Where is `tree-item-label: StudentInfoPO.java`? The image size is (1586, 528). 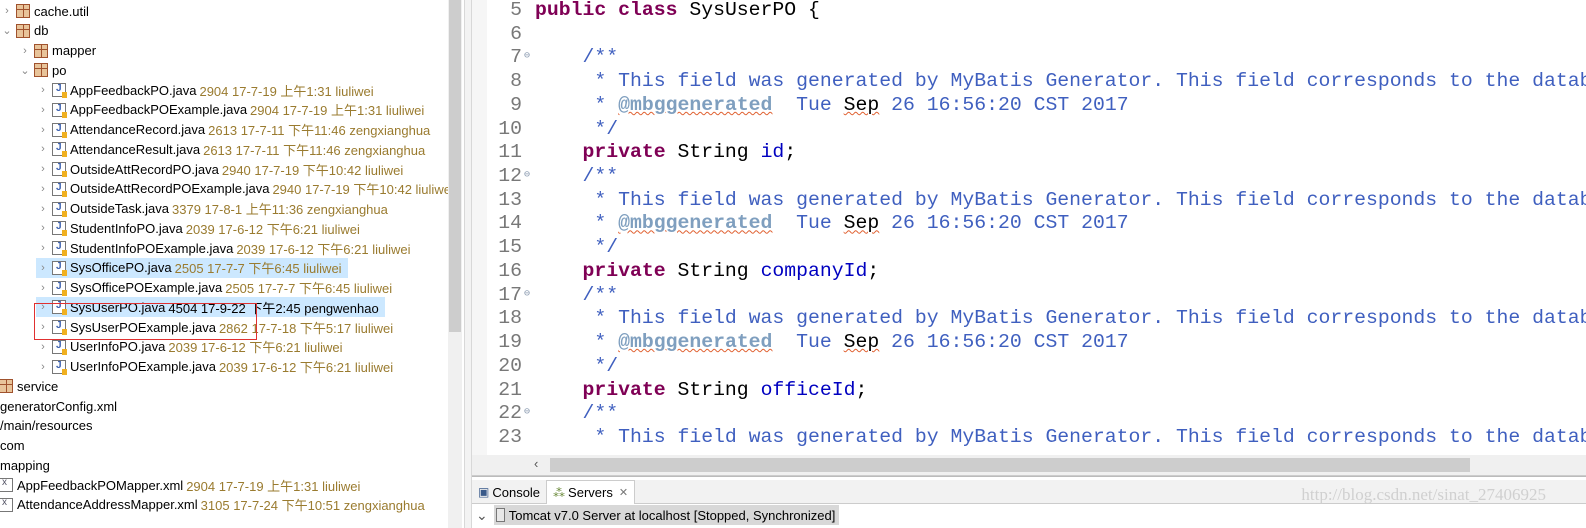
tree-item-label: StudentInfoPO.java is located at coordinates (126, 228).